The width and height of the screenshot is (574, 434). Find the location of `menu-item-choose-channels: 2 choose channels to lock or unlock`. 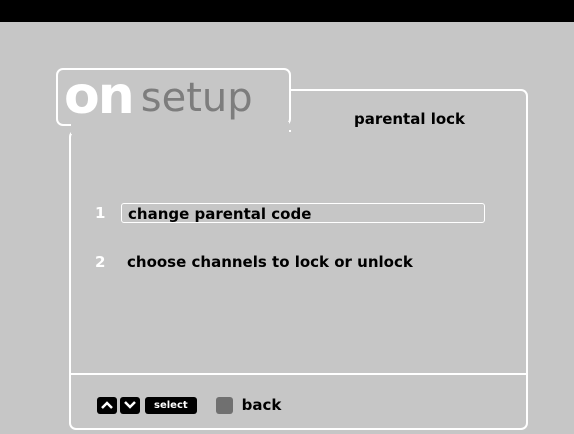

menu-item-choose-channels: 2 choose channels to lock or unlock is located at coordinates (257, 262).